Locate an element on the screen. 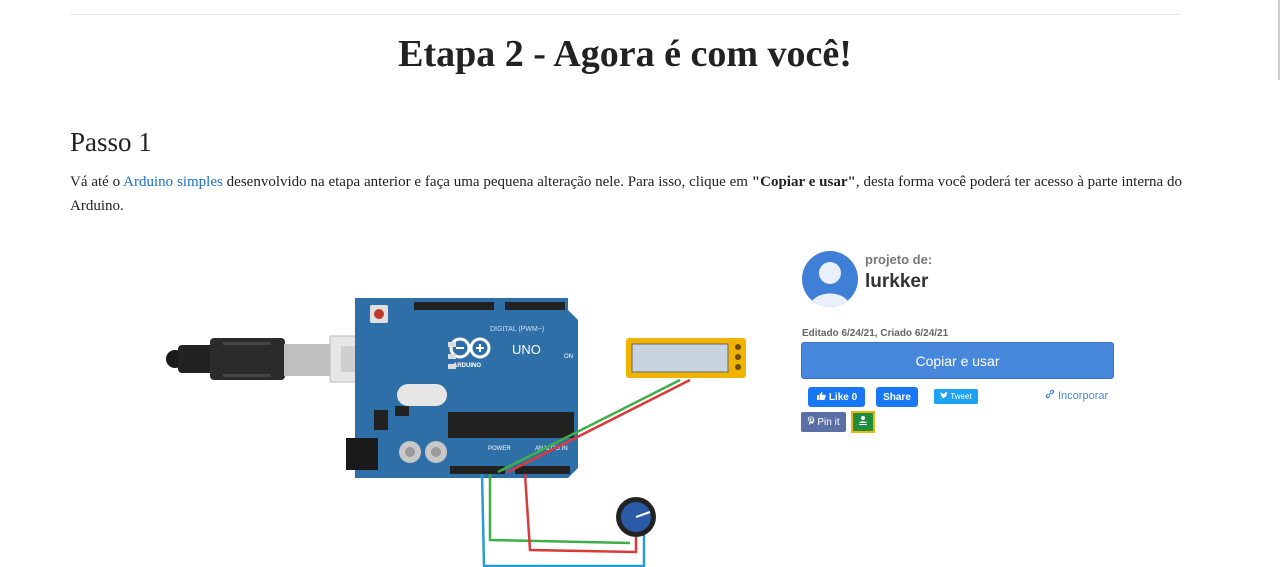  copy-and-use-button: Copiar e usar is located at coordinates (957, 360).